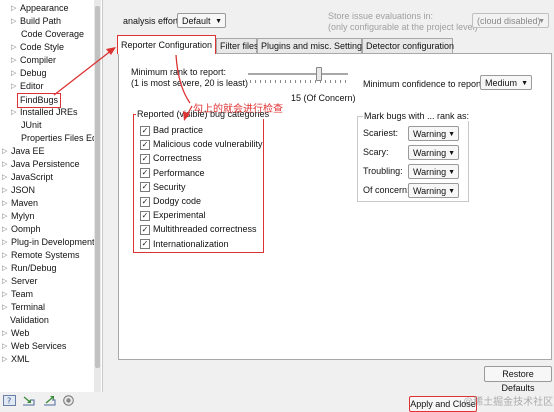  I want to click on tree-item: Code Coverage, so click(52, 34).